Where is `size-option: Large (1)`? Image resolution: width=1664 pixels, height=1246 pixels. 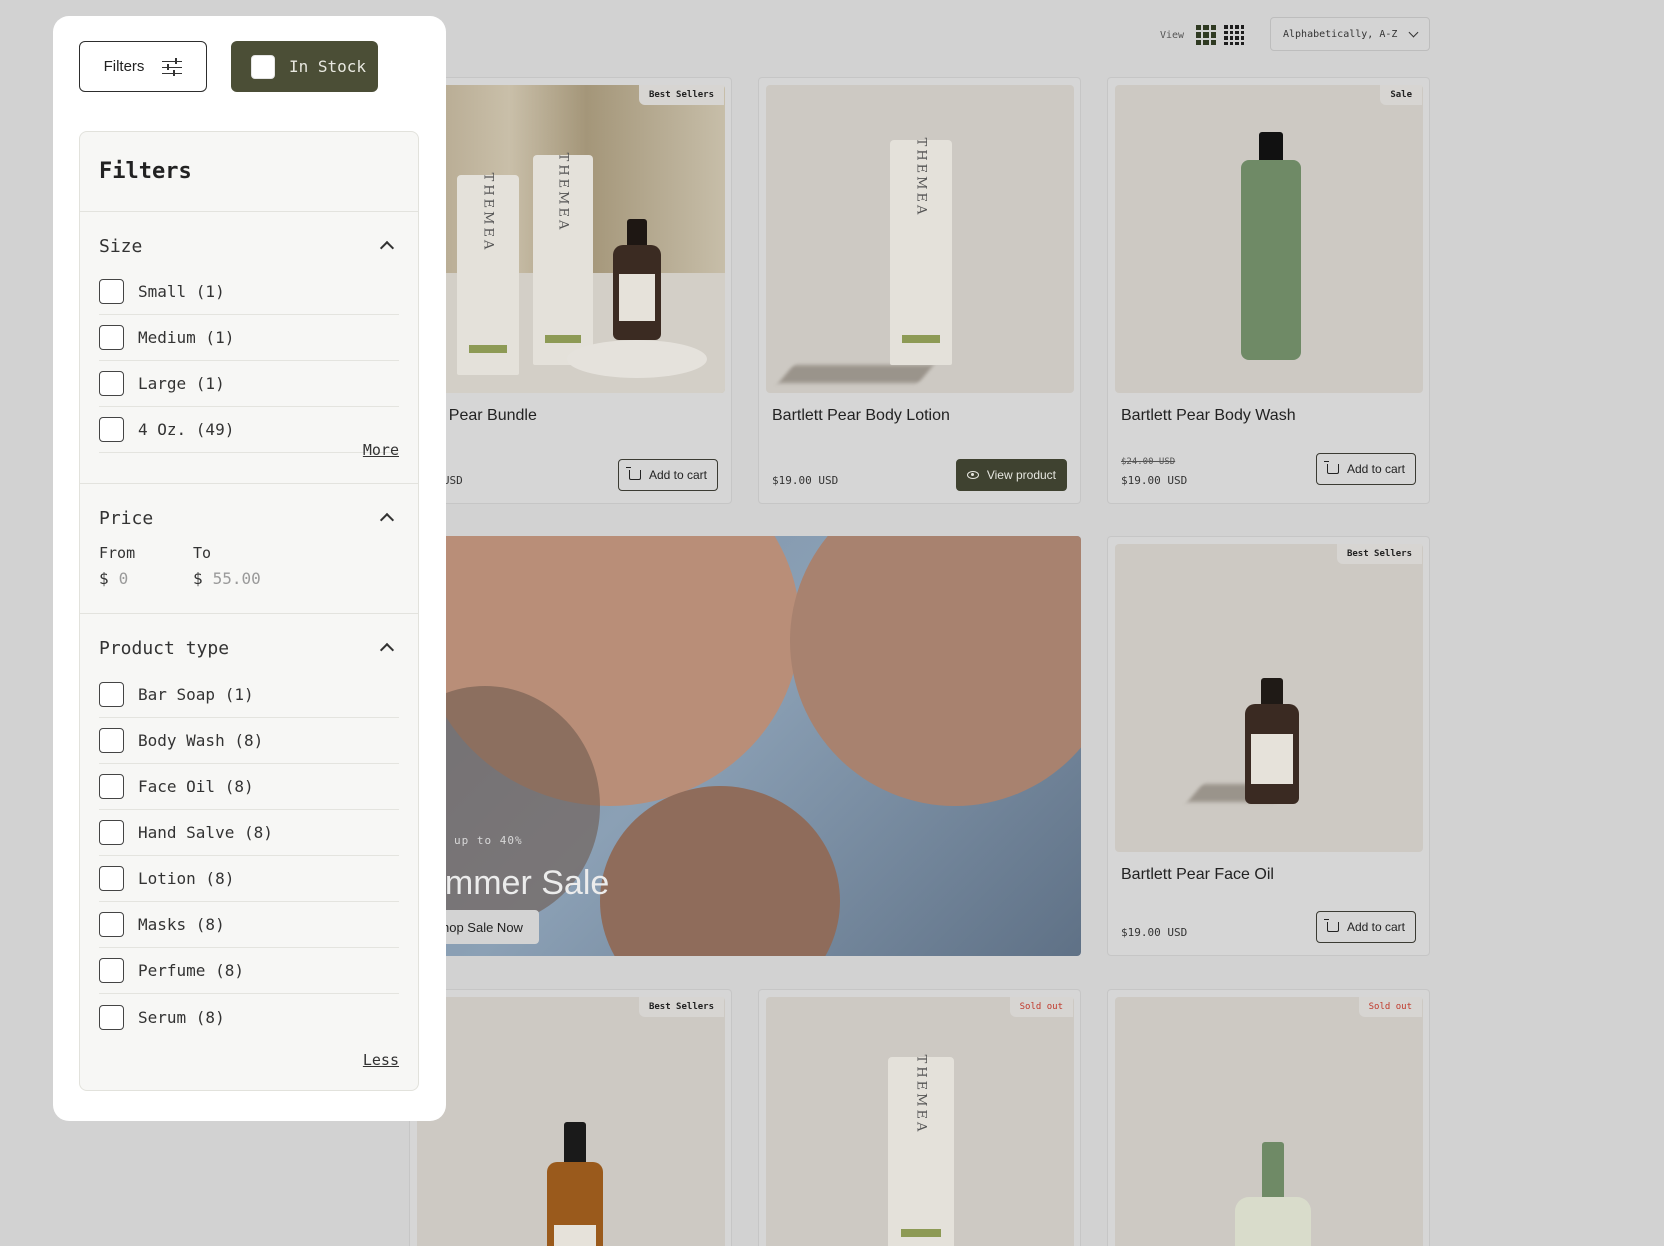 size-option: Large (1) is located at coordinates (249, 384).